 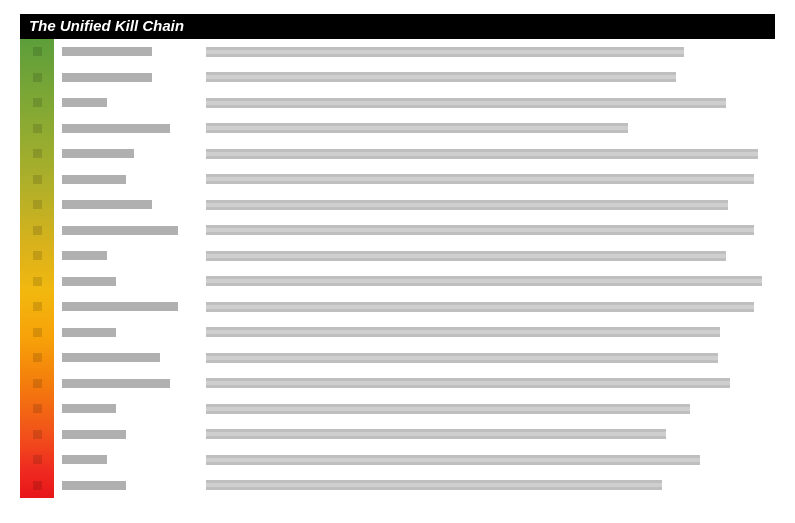 What do you see at coordinates (397, 26) in the screenshot?
I see `table-title: The Unified Kill Chain` at bounding box center [397, 26].